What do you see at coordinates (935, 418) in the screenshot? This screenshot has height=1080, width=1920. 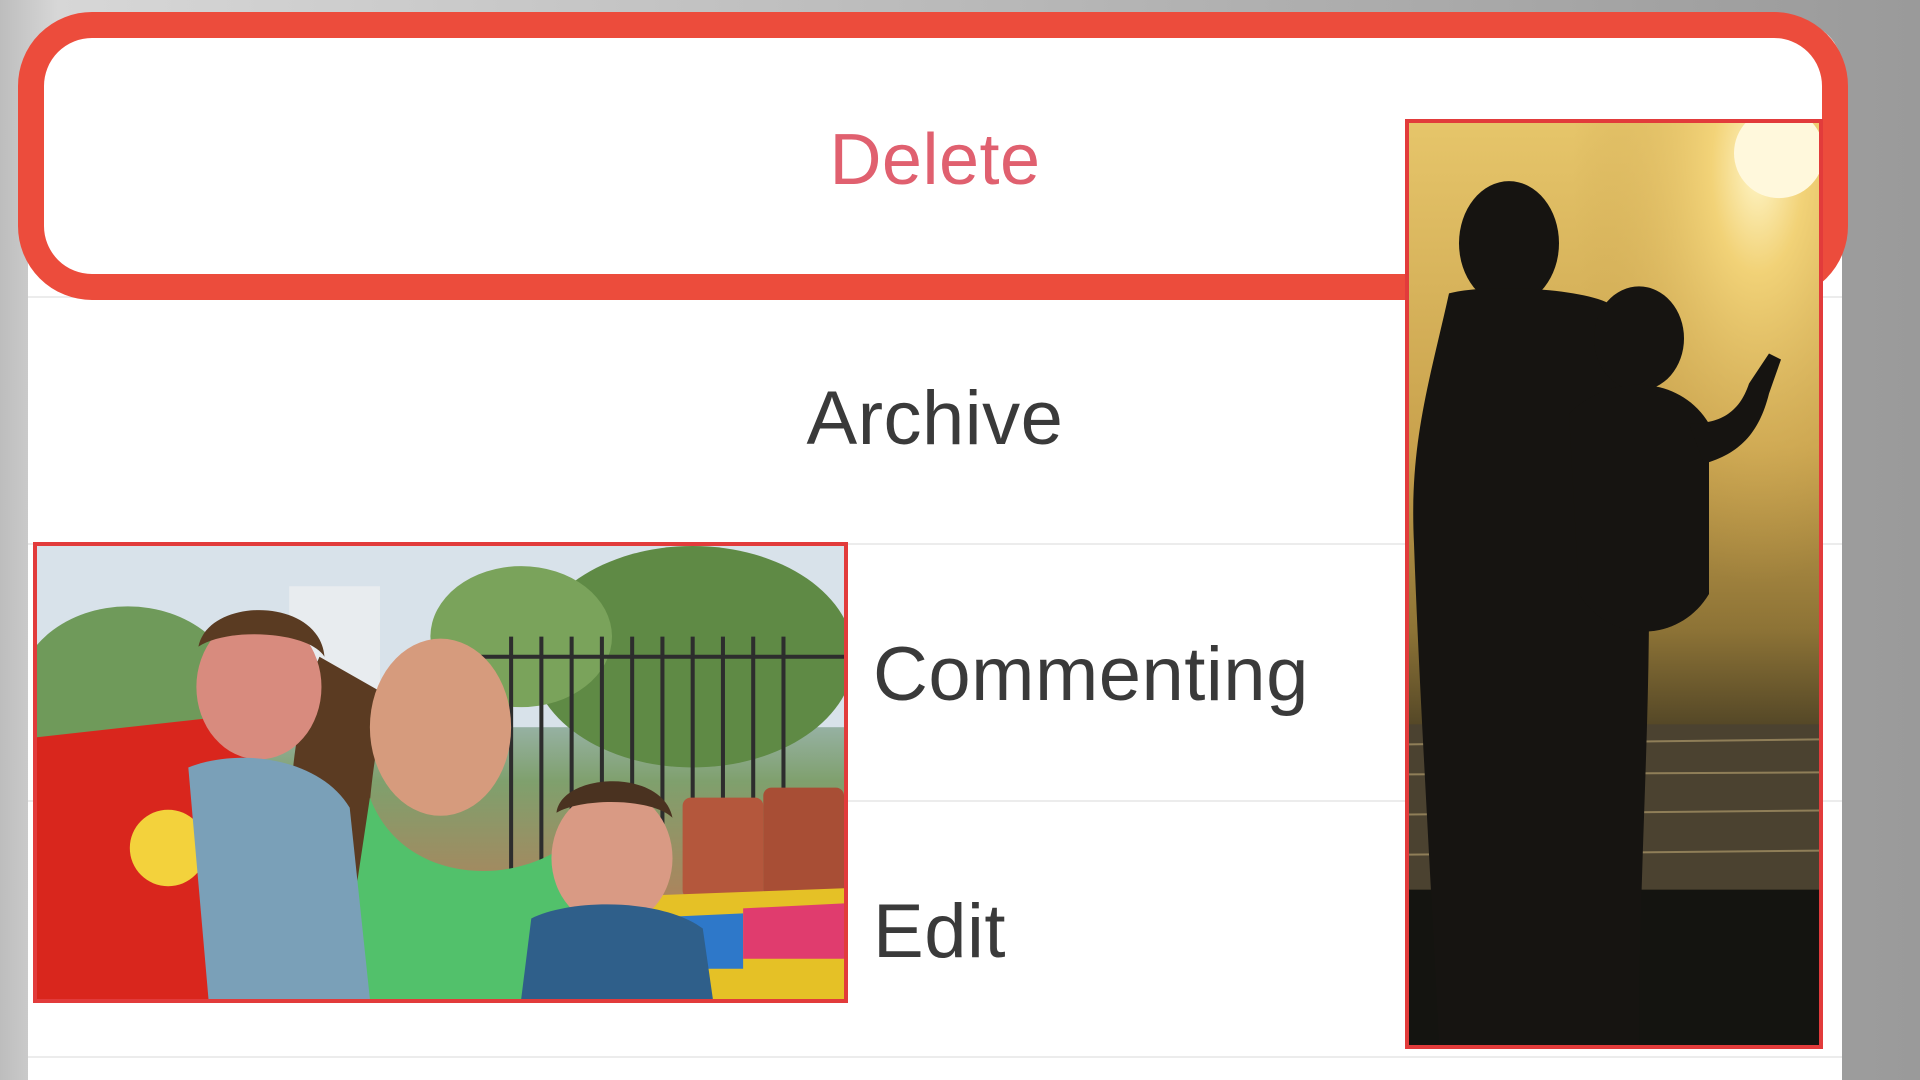 I see `archive-label: Archive` at bounding box center [935, 418].